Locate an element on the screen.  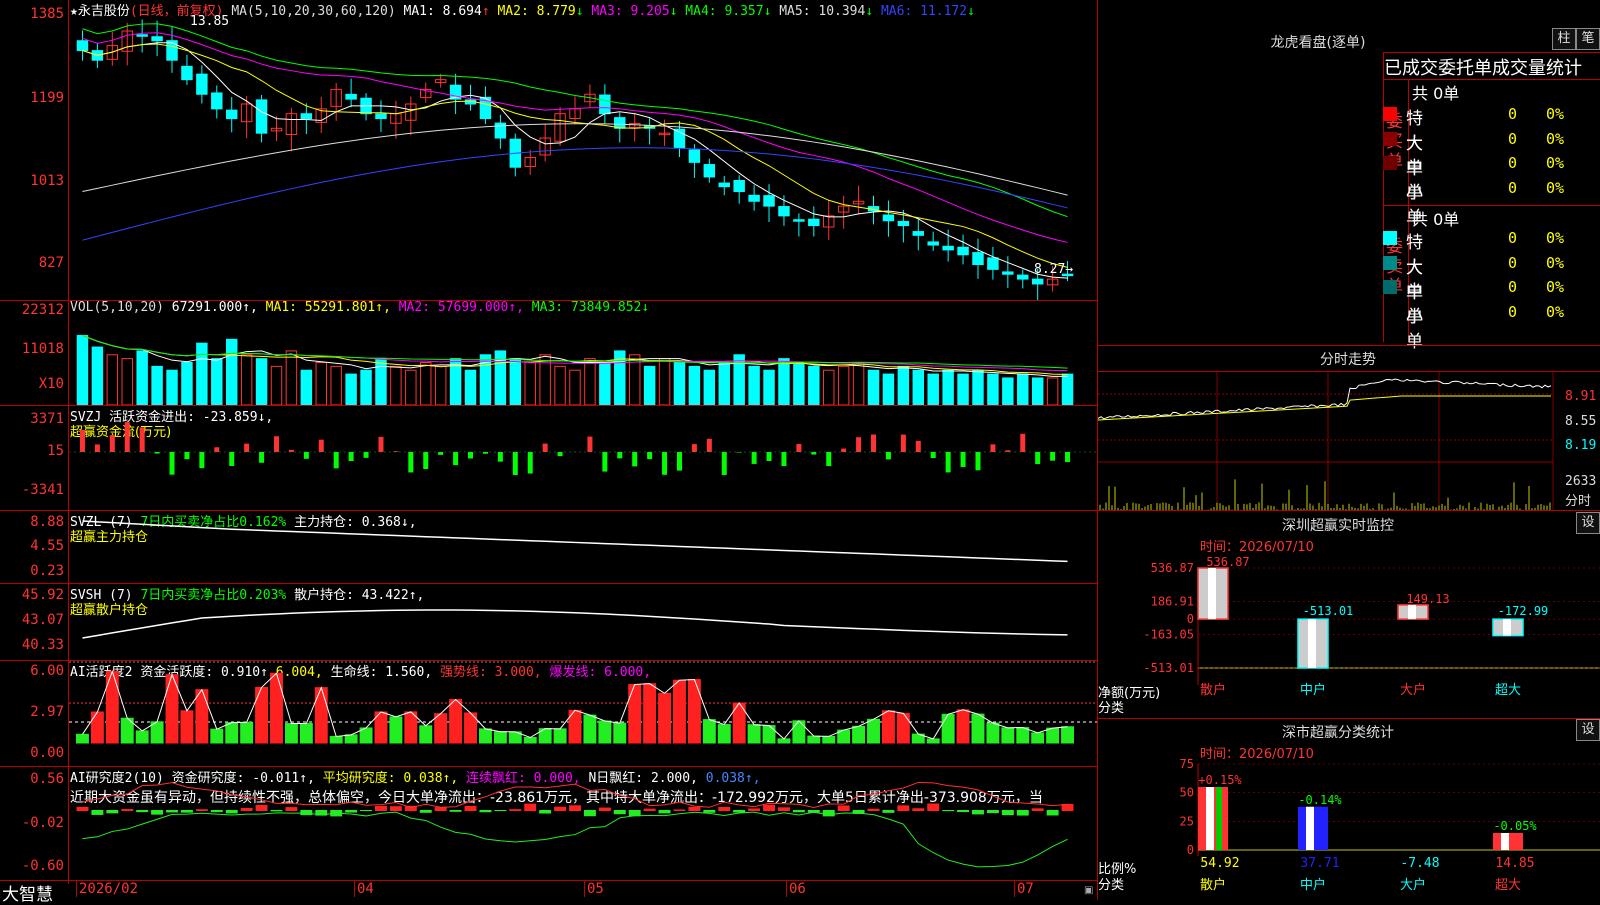
sz-axis-label: 536.87 is located at coordinates (1172, 568).